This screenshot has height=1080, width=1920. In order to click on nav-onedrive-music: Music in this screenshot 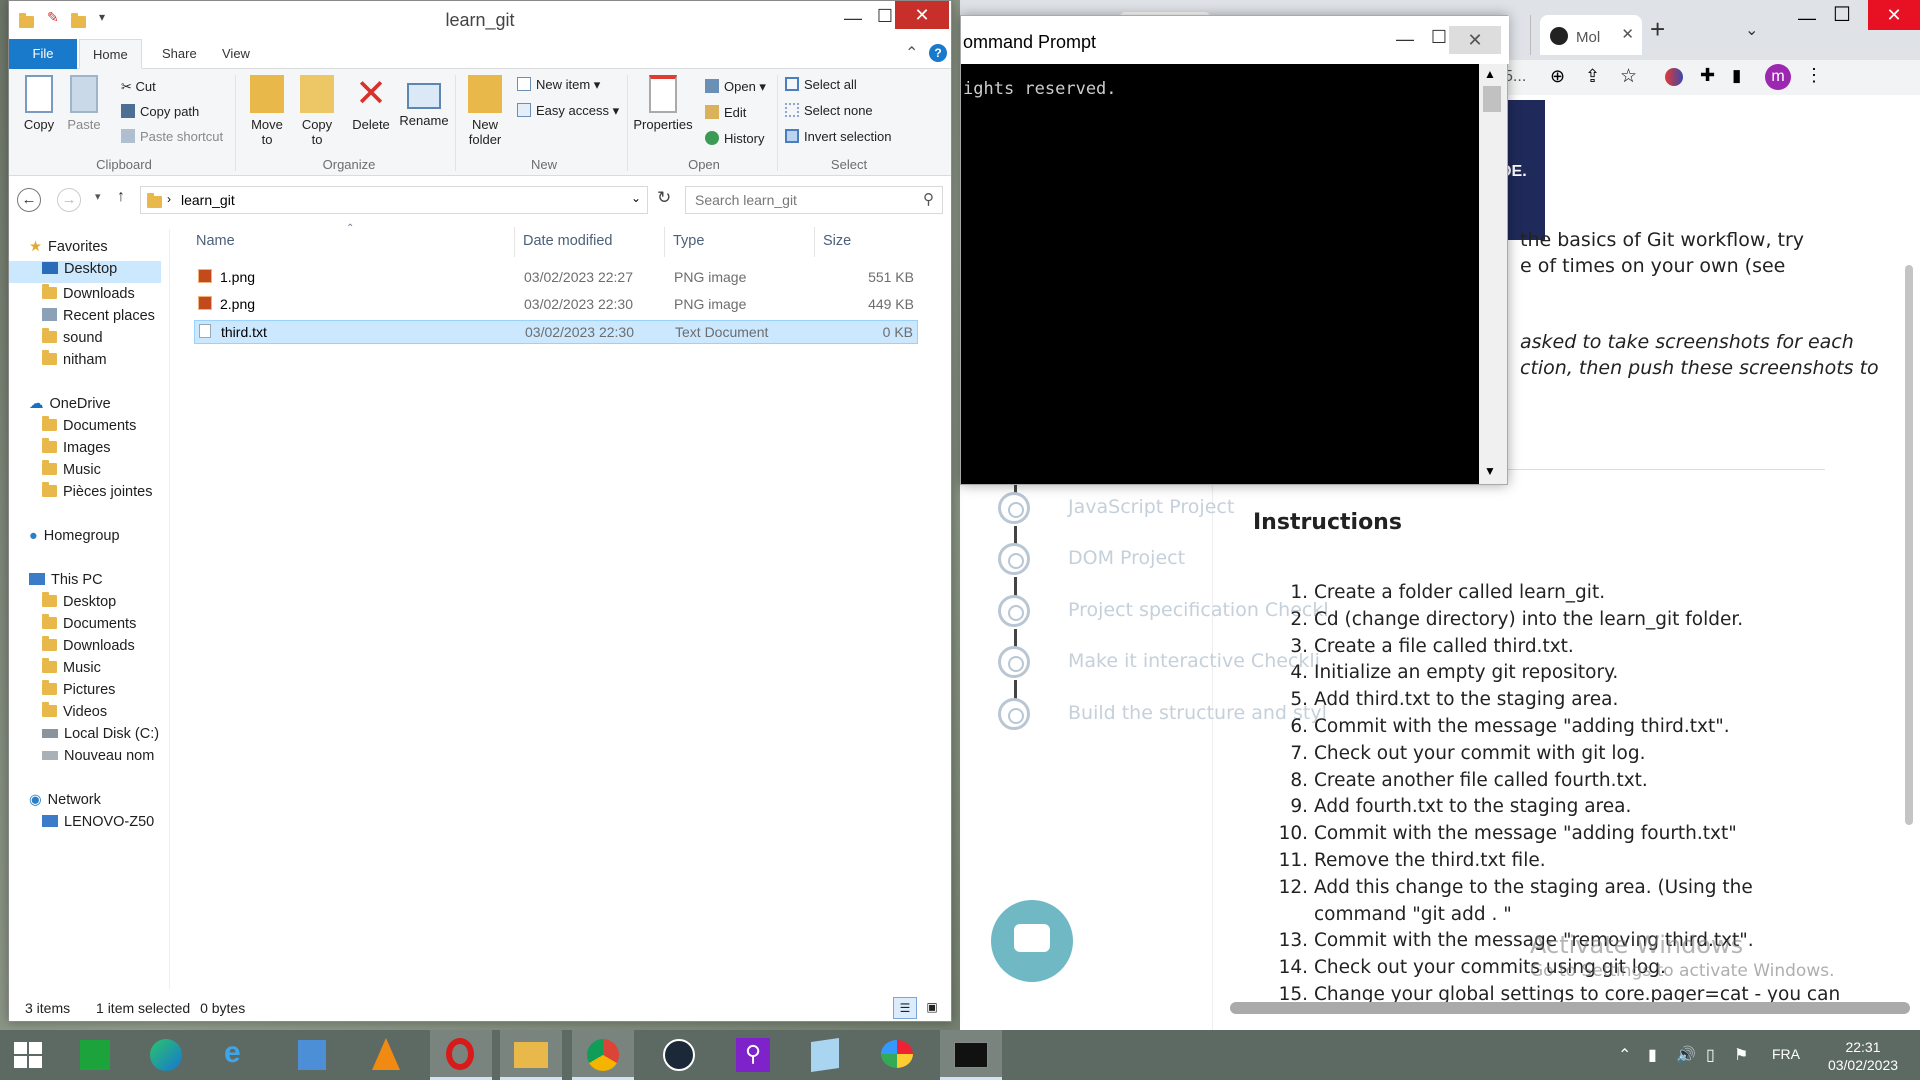, I will do `click(71, 469)`.